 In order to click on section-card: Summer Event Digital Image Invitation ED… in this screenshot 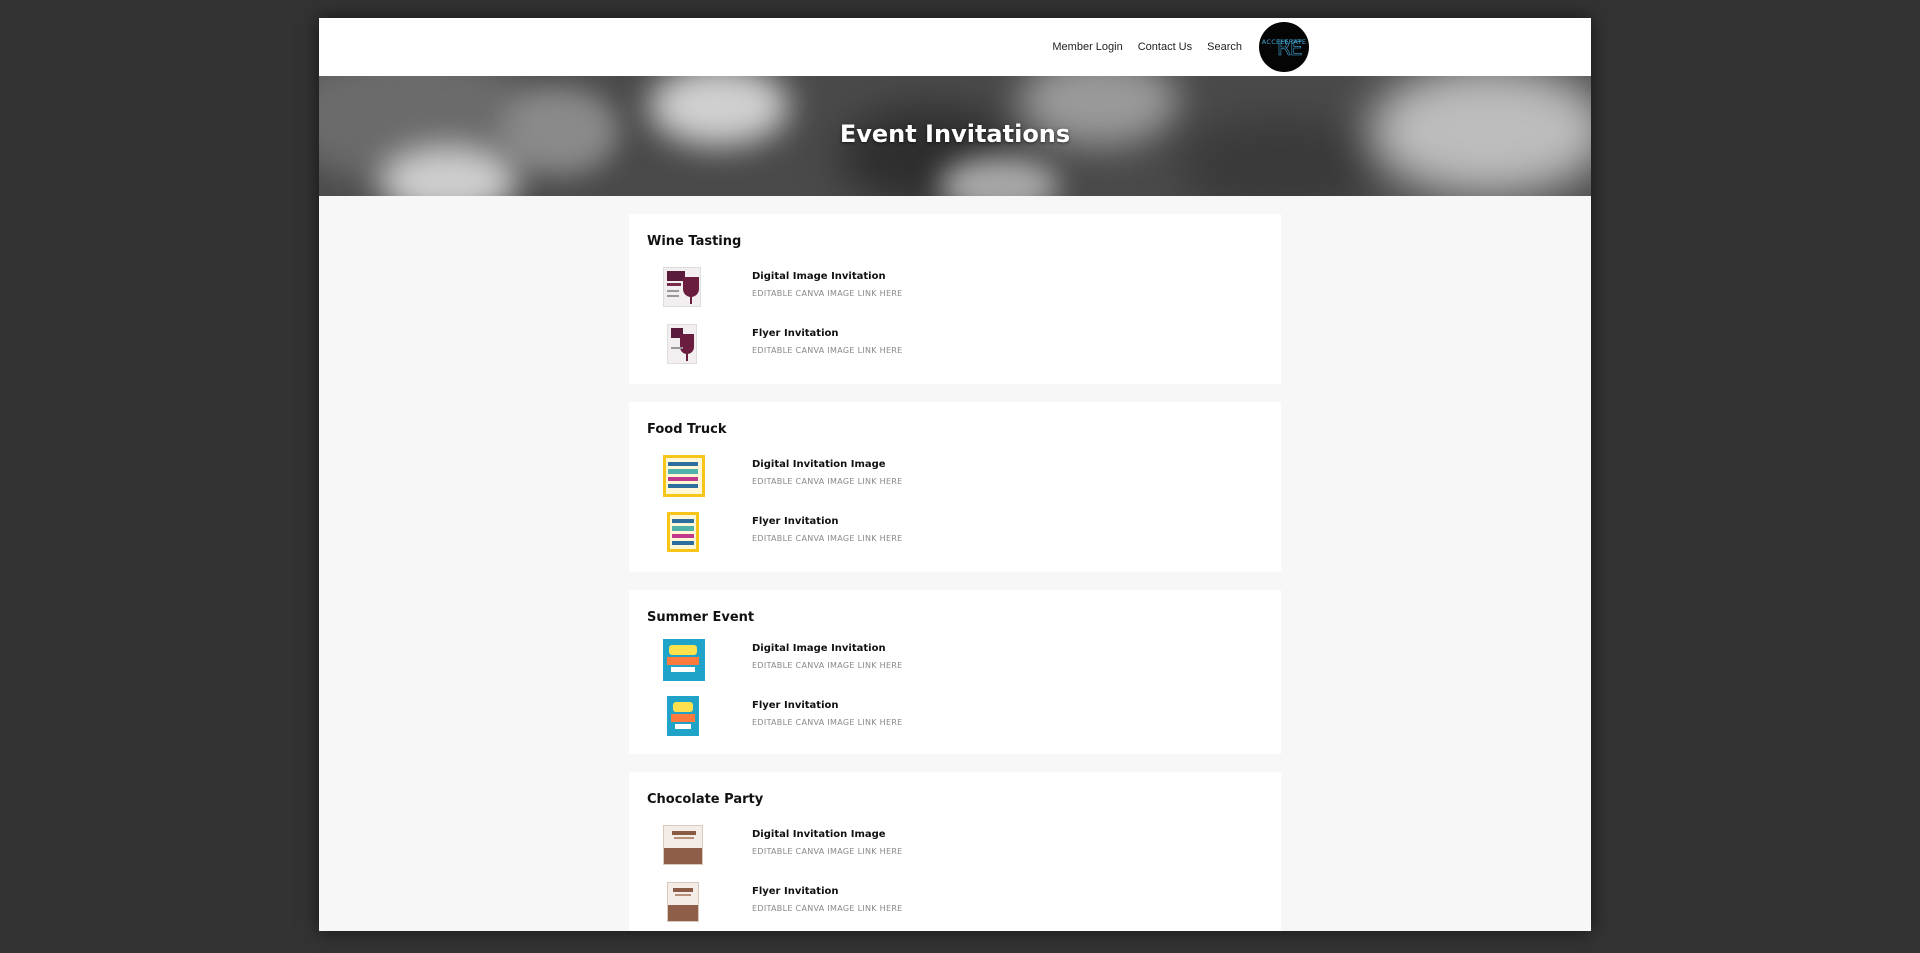, I will do `click(955, 672)`.